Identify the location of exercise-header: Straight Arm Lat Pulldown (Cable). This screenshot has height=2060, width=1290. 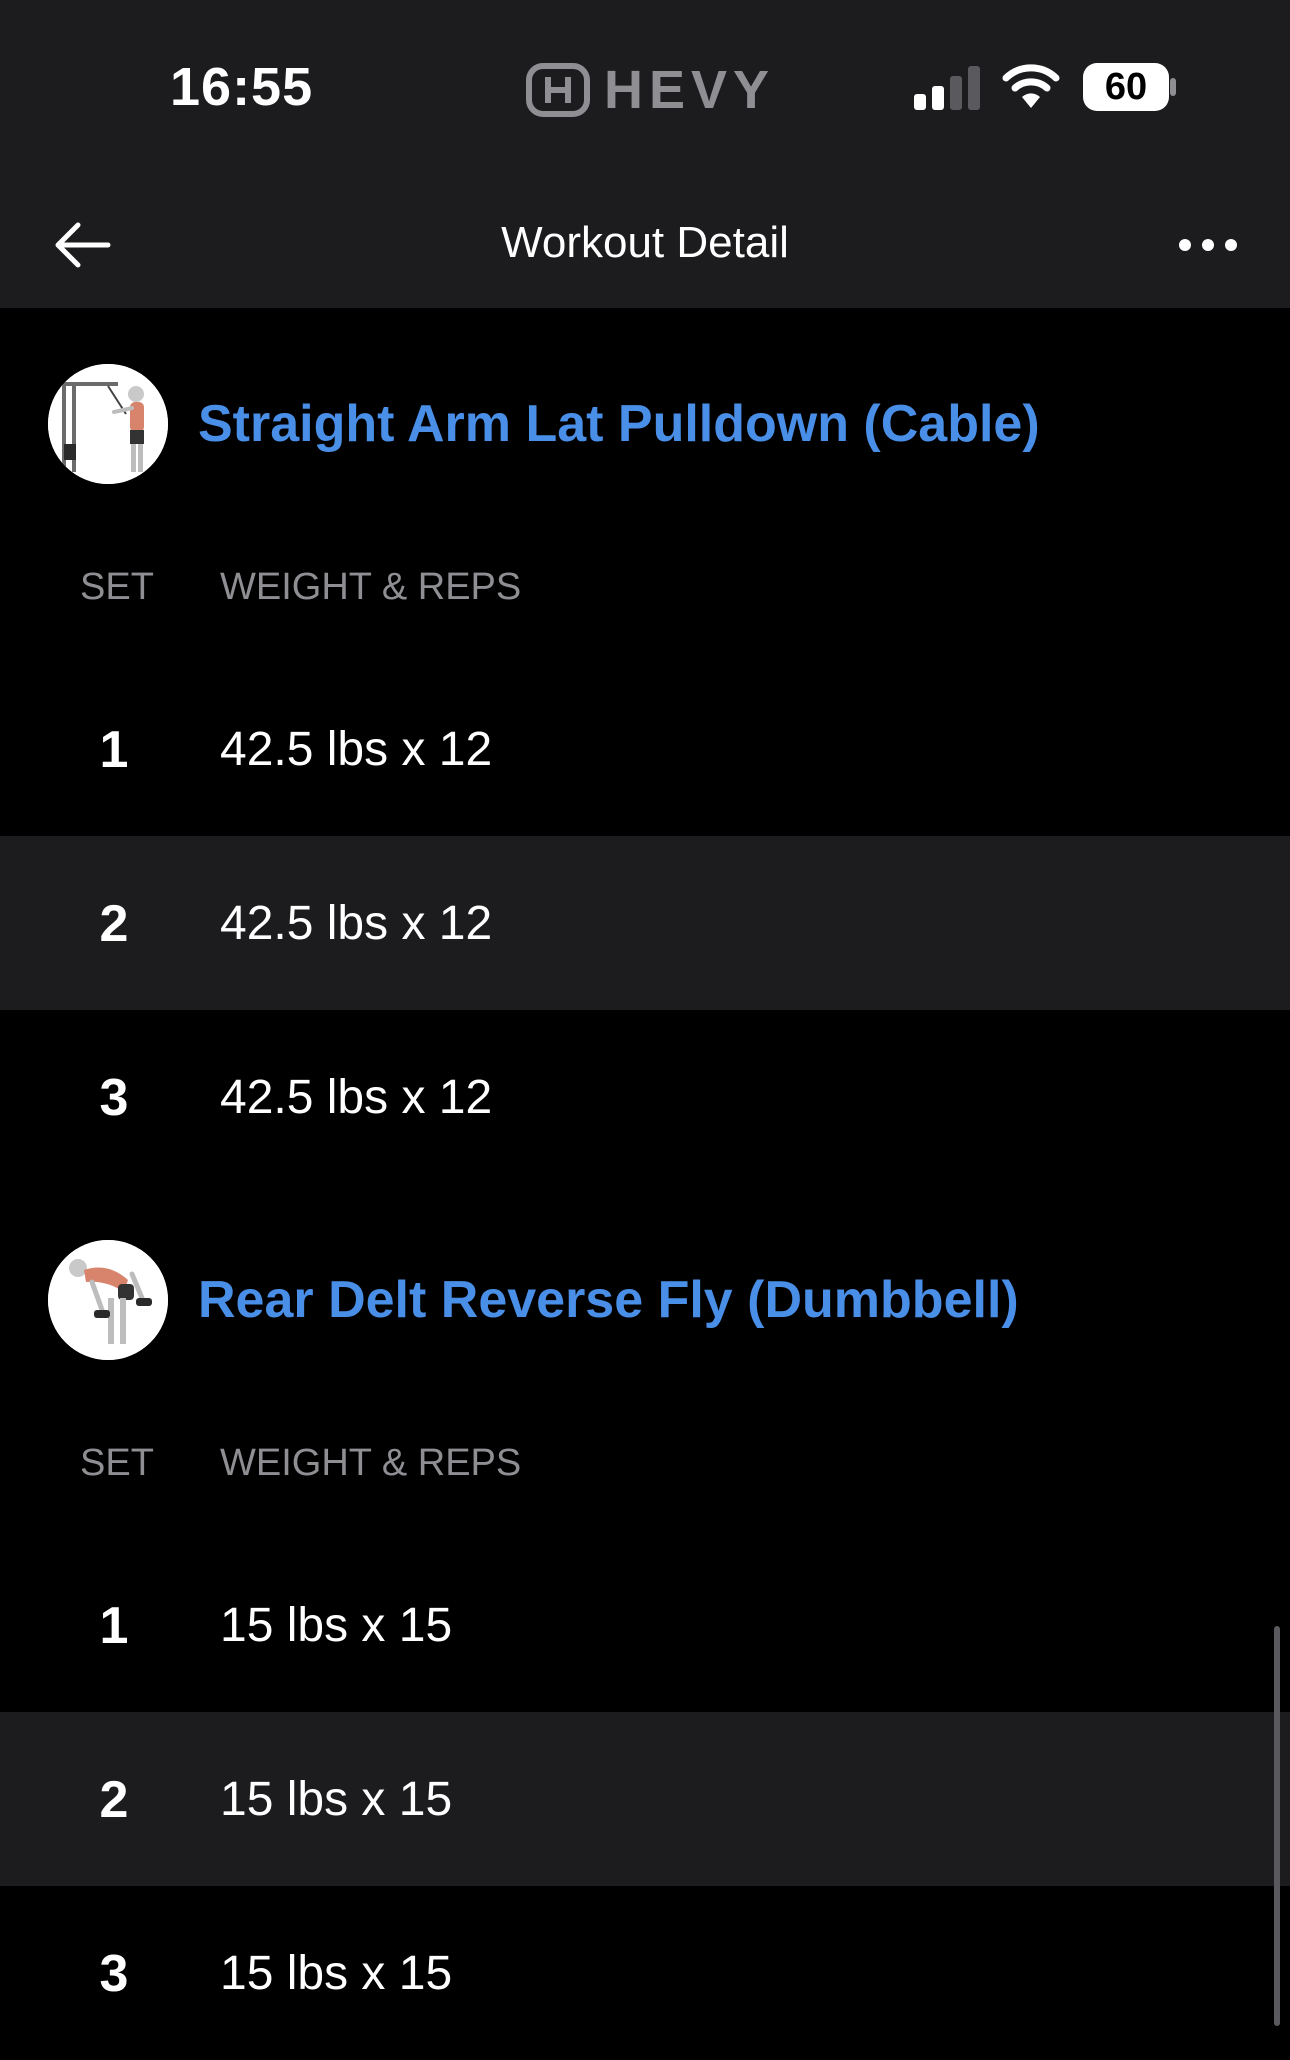
(645, 428).